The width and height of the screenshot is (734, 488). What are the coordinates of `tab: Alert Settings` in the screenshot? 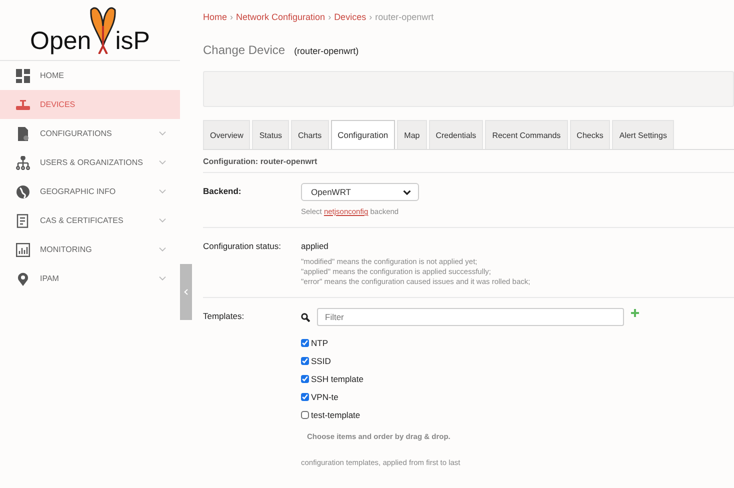 It's located at (643, 134).